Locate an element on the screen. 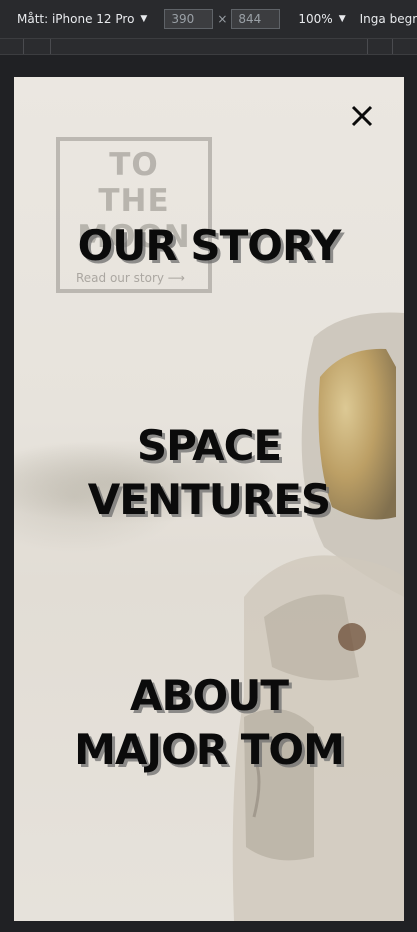  menu-item-about-major-tom: ABOUT MAJOR TOM is located at coordinates (209, 723).